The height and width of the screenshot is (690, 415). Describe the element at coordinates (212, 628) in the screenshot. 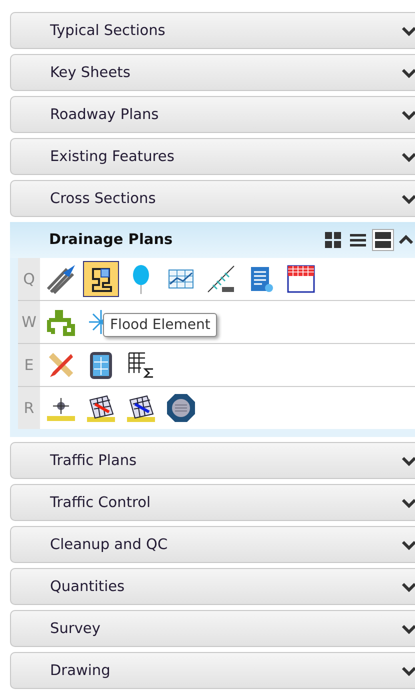

I see `section-header: Survey` at that location.